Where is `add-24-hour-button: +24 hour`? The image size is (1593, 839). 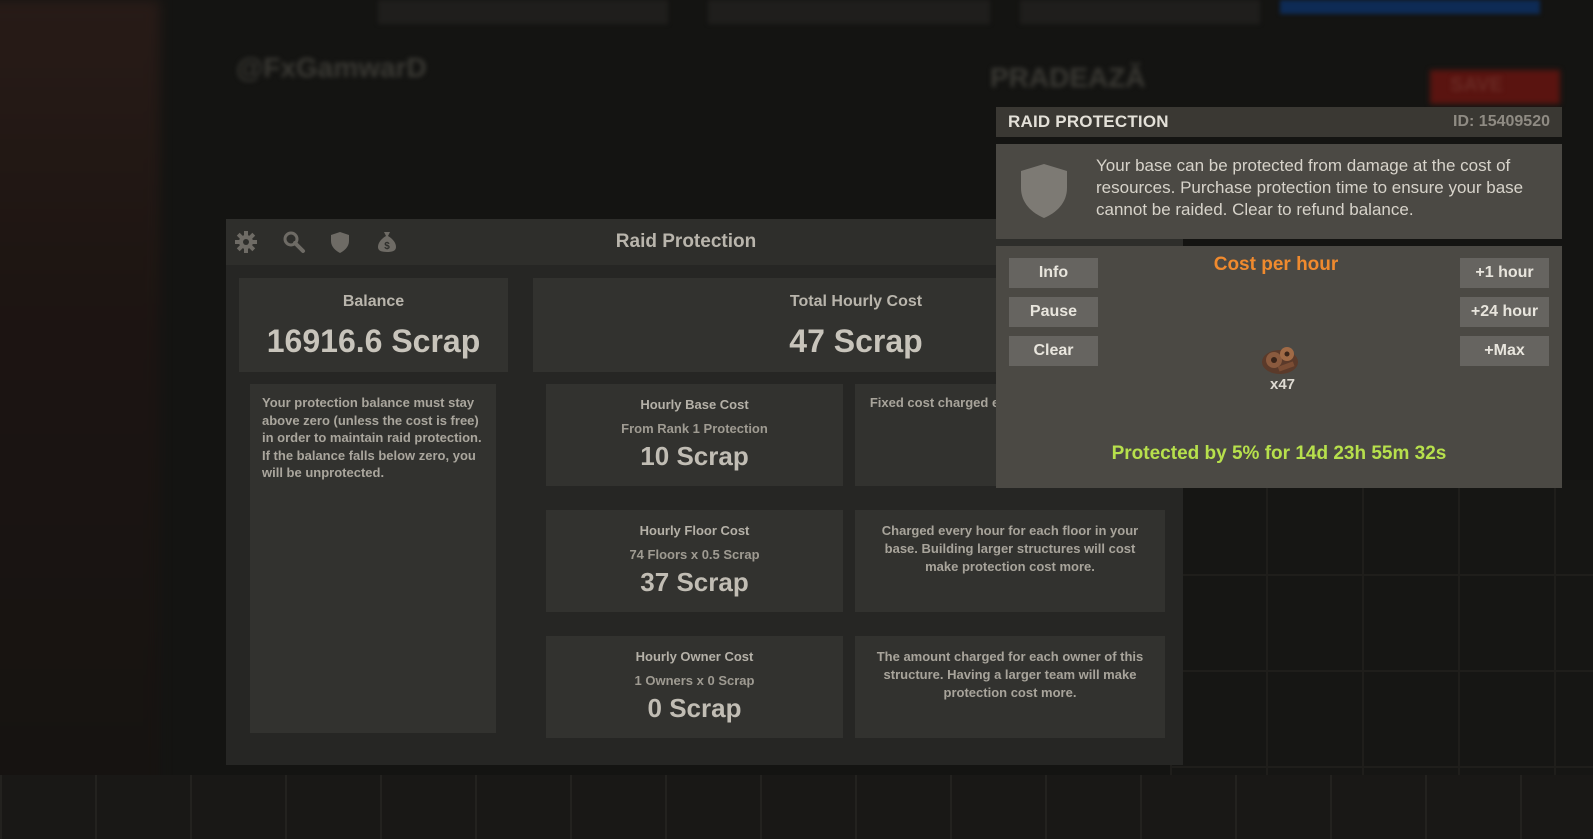 add-24-hour-button: +24 hour is located at coordinates (1504, 312).